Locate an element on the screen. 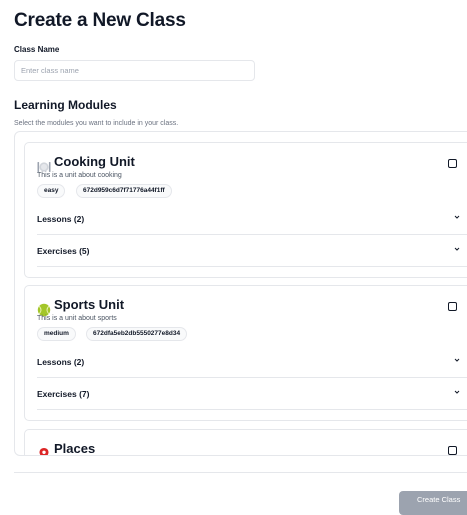 This screenshot has height=515, width=467. difficulty-badge: easy is located at coordinates (51, 191).